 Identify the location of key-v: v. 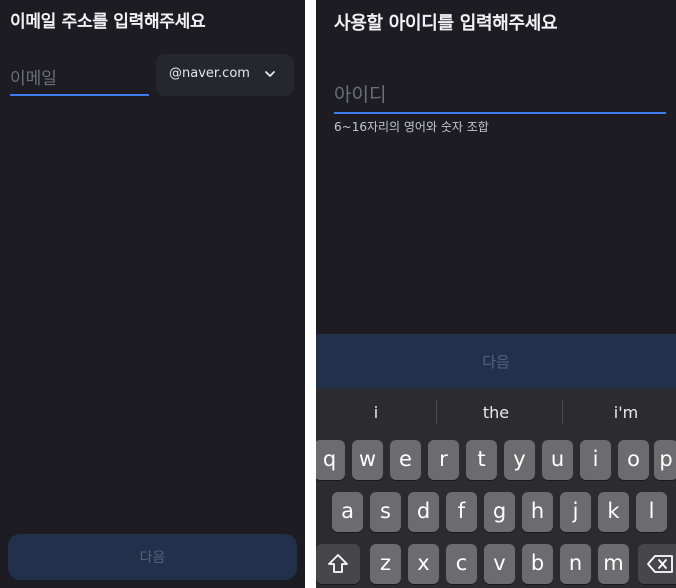
(499, 564).